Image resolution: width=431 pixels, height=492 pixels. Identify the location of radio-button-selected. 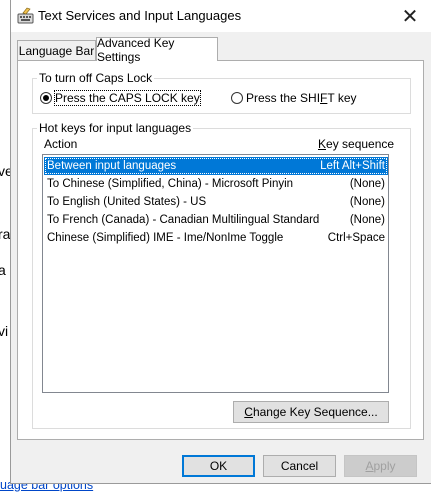
(46, 98).